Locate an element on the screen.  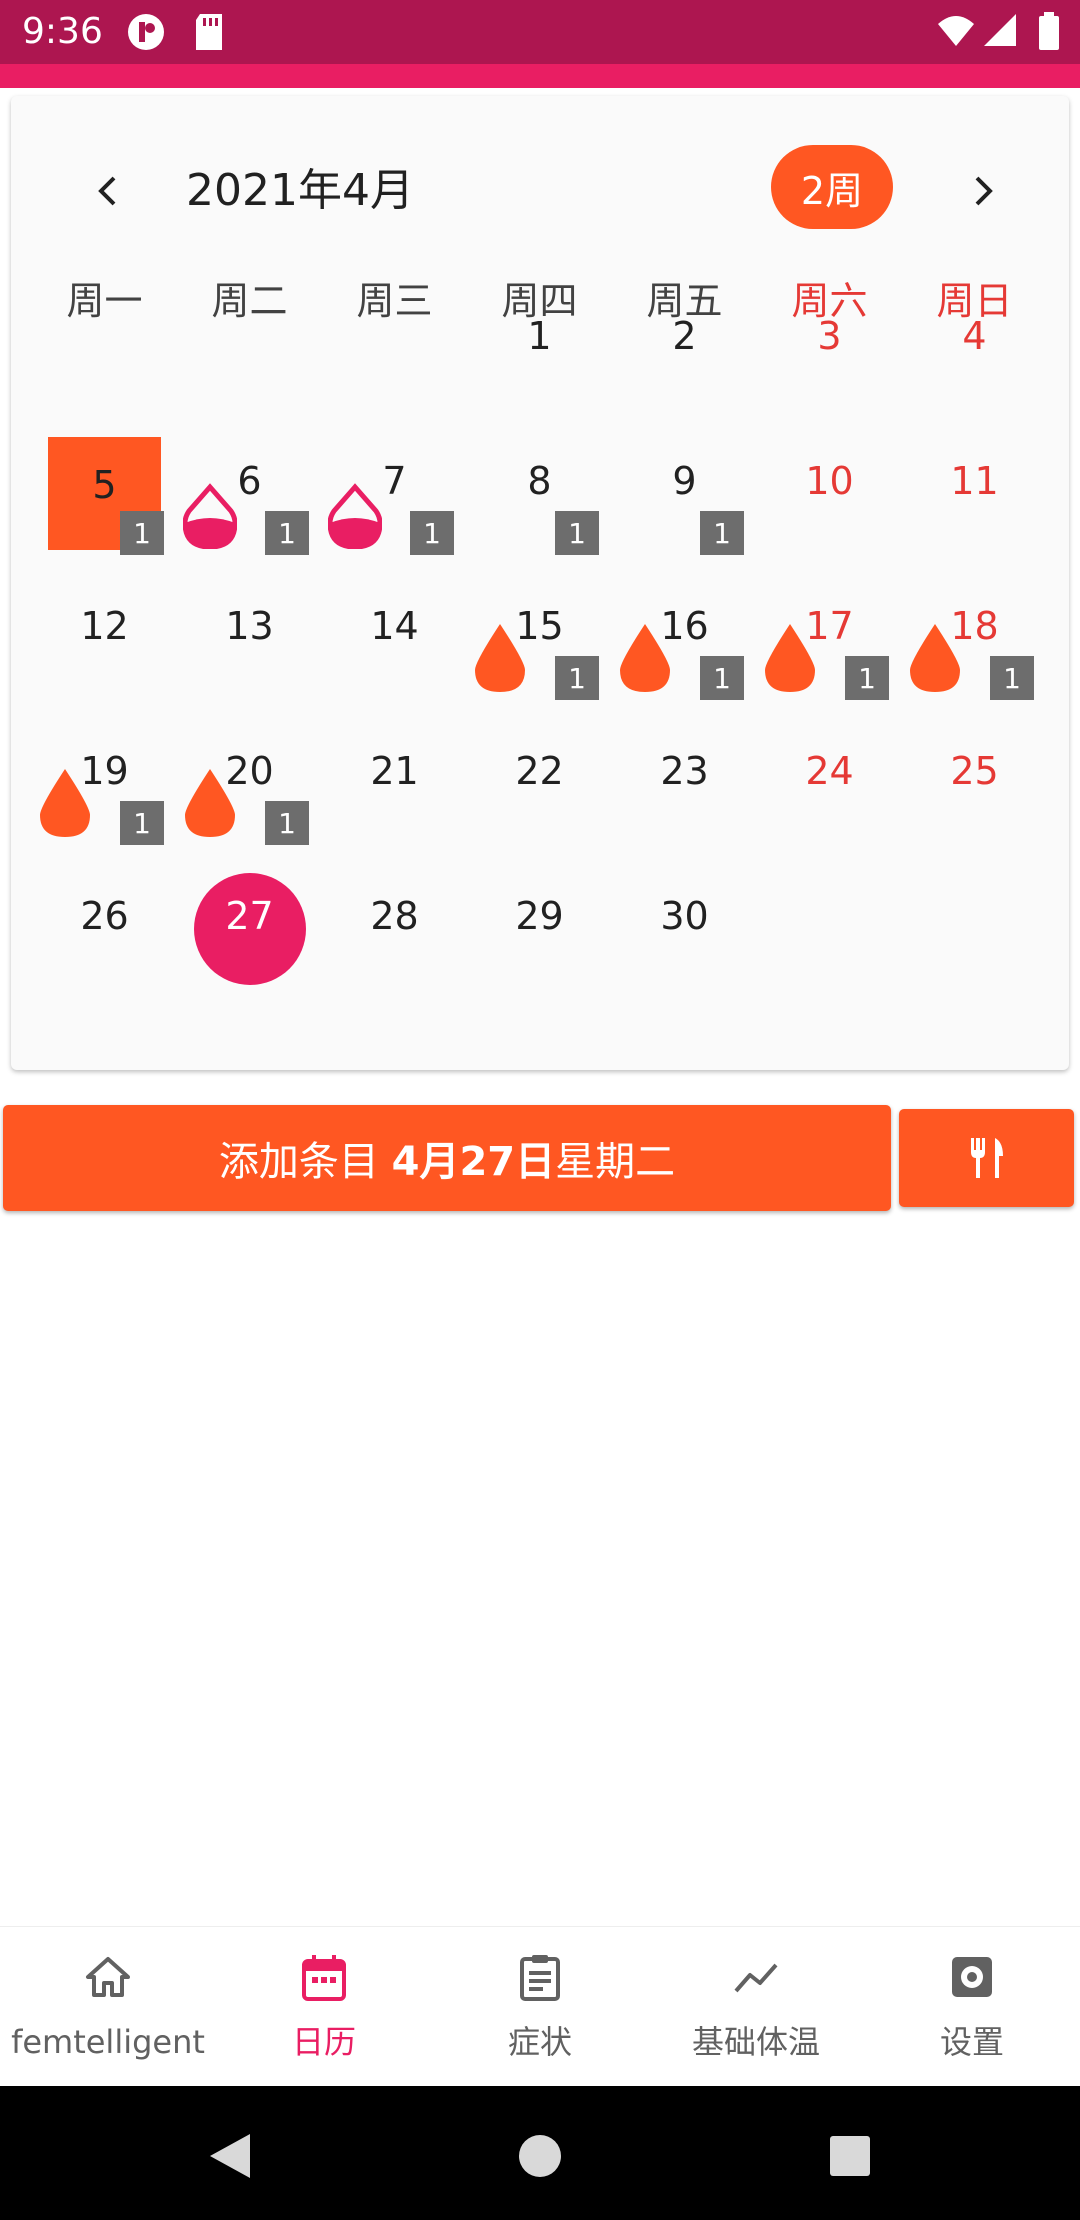
calendar-day: 23 is located at coordinates (684, 793).